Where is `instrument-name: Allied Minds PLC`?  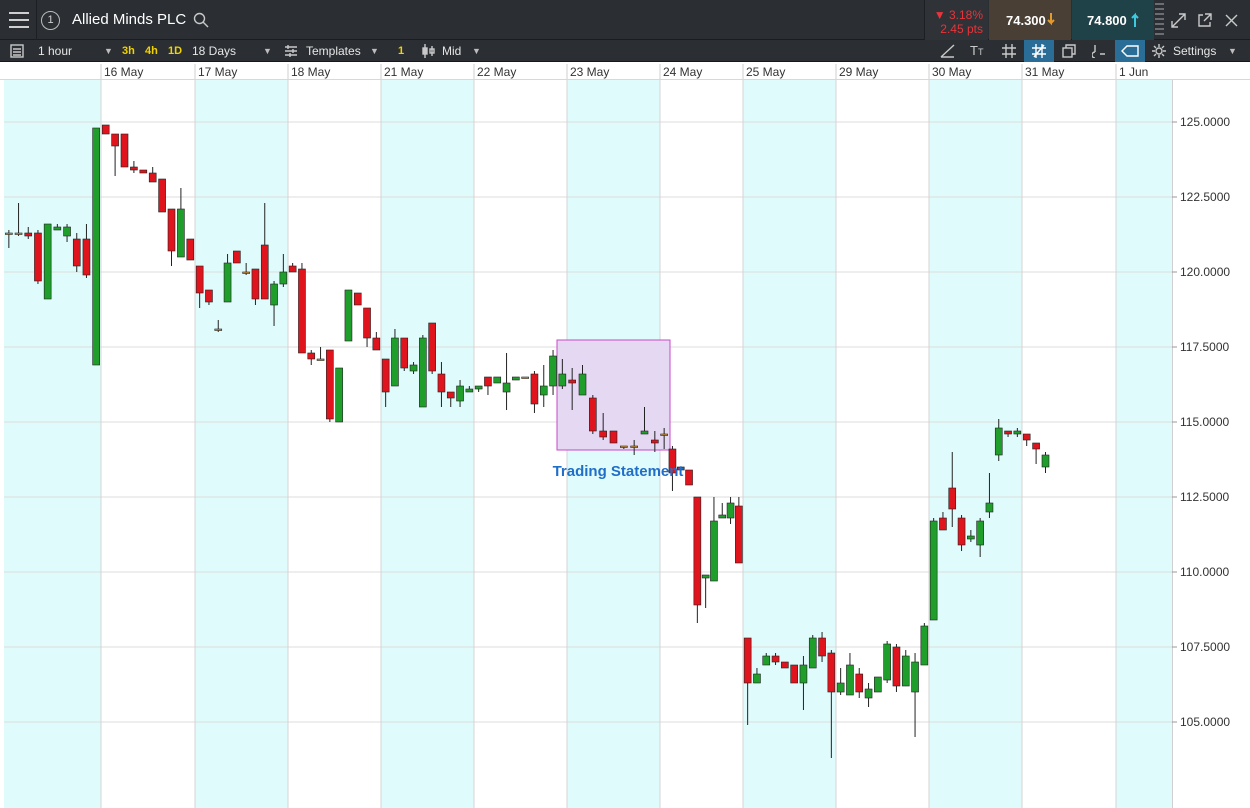
instrument-name: Allied Minds PLC is located at coordinates (129, 19).